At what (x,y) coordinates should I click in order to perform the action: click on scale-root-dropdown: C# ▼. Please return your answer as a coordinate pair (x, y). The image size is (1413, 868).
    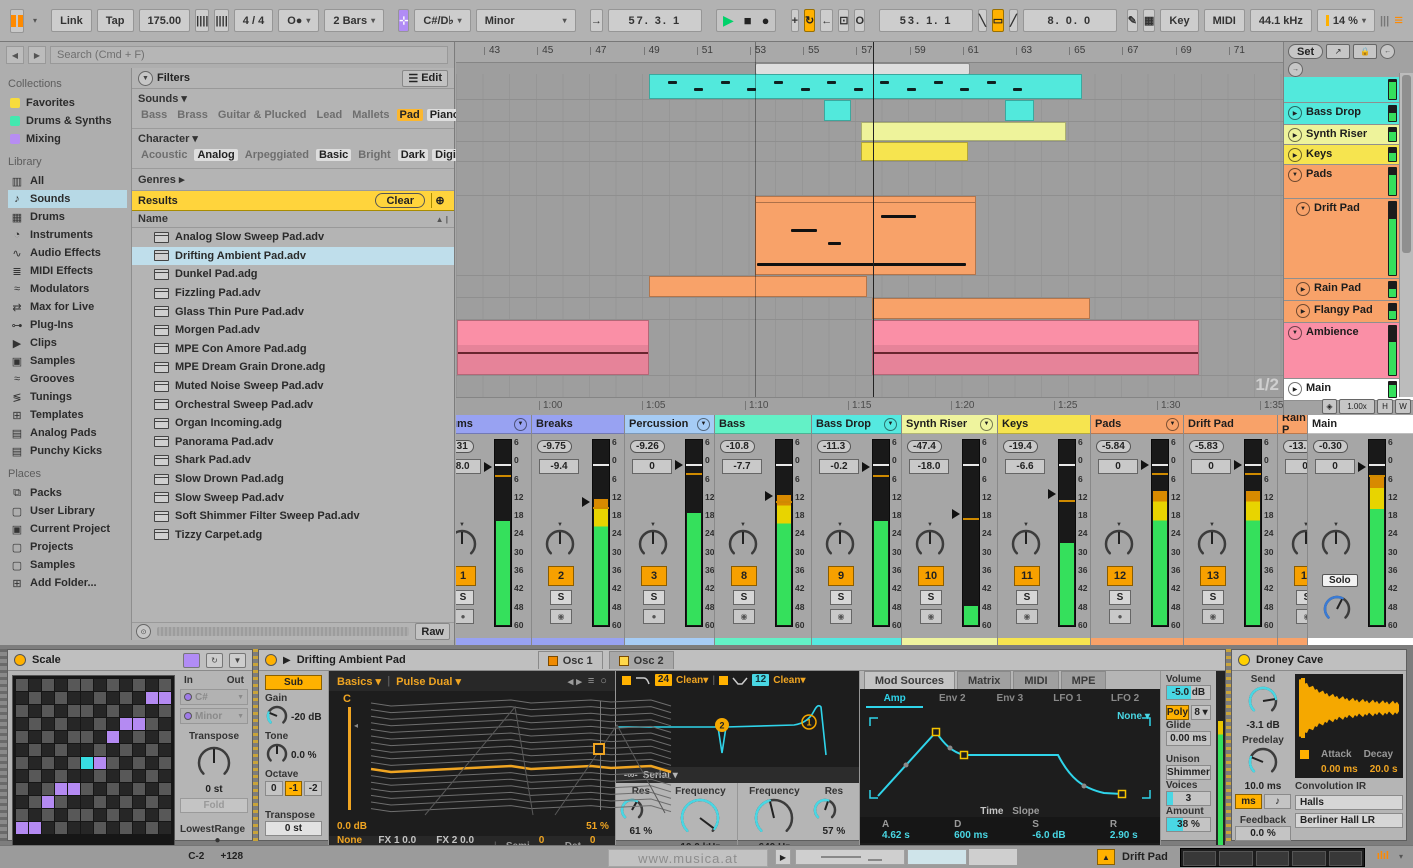
    Looking at the image, I should click on (214, 697).